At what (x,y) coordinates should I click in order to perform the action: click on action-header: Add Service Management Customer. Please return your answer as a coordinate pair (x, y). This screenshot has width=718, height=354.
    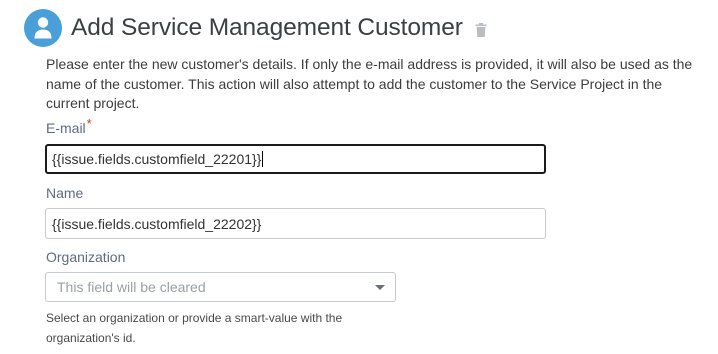
    Looking at the image, I should click on (255, 28).